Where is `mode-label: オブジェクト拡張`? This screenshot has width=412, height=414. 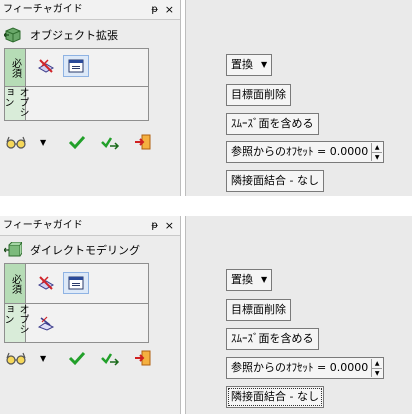
mode-label: オブジェクト拡張 is located at coordinates (74, 35).